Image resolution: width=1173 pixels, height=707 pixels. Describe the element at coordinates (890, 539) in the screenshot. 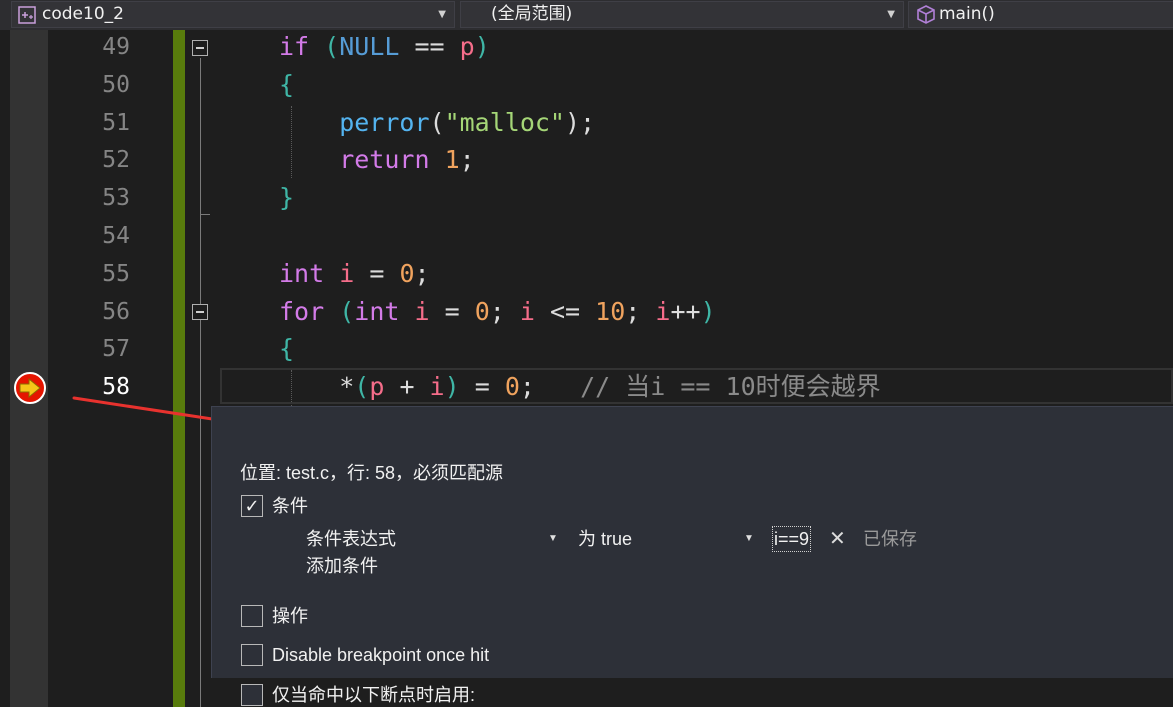

I see `saved-status: 已保存` at that location.